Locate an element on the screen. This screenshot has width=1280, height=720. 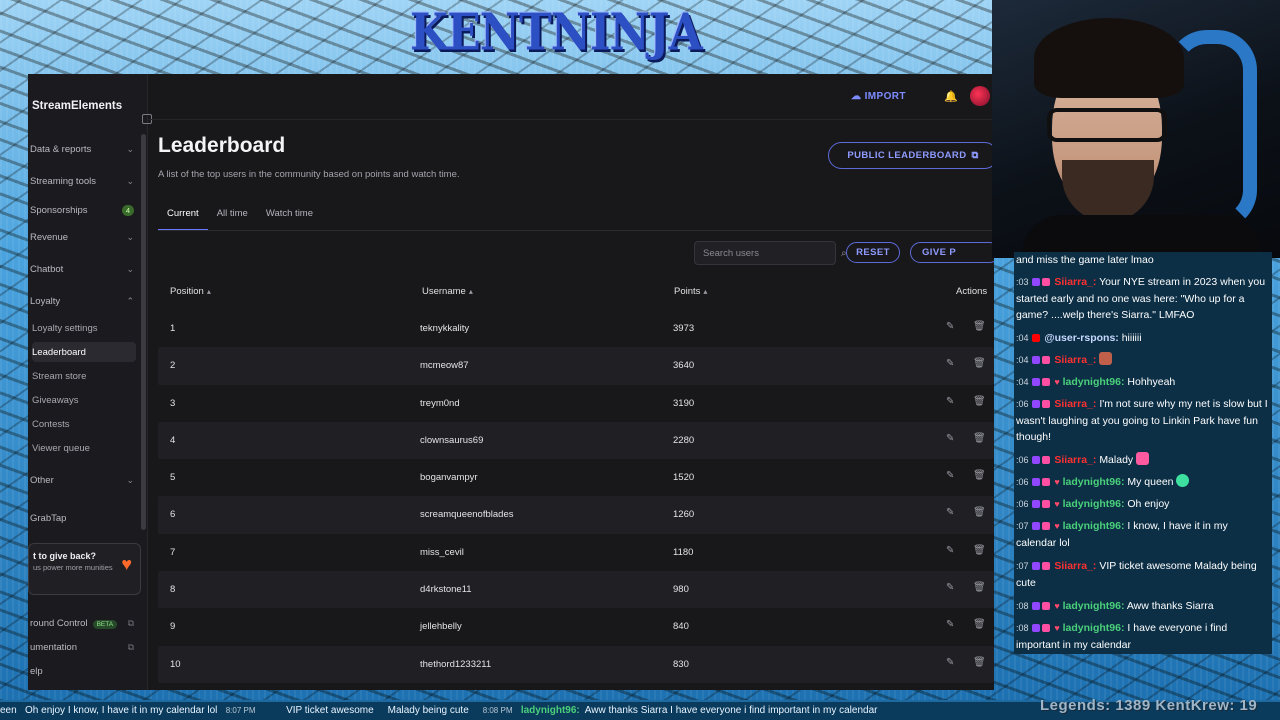
sidebar-scrollbar is located at coordinates (143, 332).